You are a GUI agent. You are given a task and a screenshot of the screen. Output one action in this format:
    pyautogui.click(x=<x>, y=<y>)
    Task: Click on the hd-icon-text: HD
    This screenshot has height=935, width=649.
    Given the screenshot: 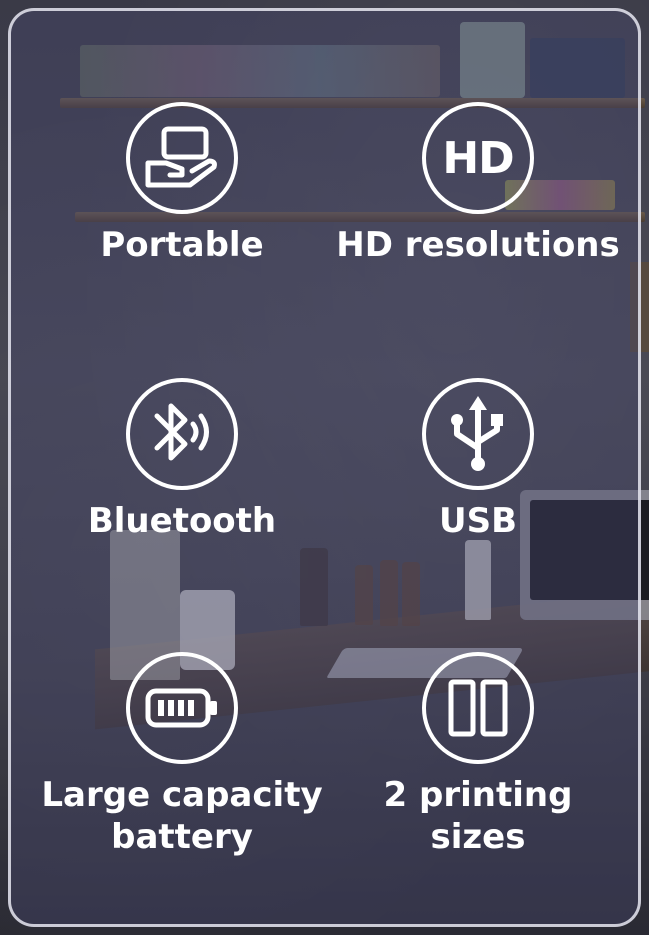 What is the action you would take?
    pyautogui.click(x=478, y=158)
    